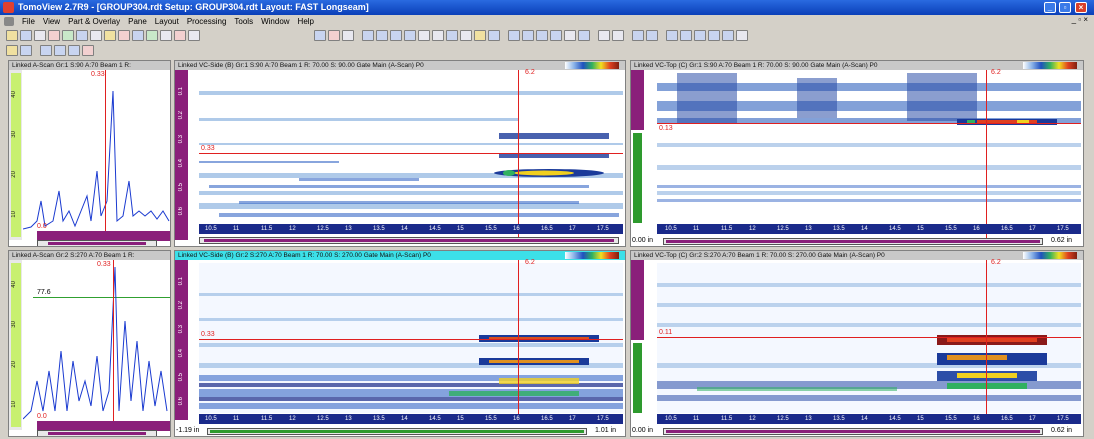  What do you see at coordinates (638, 35) in the screenshot?
I see `probe-icon` at bounding box center [638, 35].